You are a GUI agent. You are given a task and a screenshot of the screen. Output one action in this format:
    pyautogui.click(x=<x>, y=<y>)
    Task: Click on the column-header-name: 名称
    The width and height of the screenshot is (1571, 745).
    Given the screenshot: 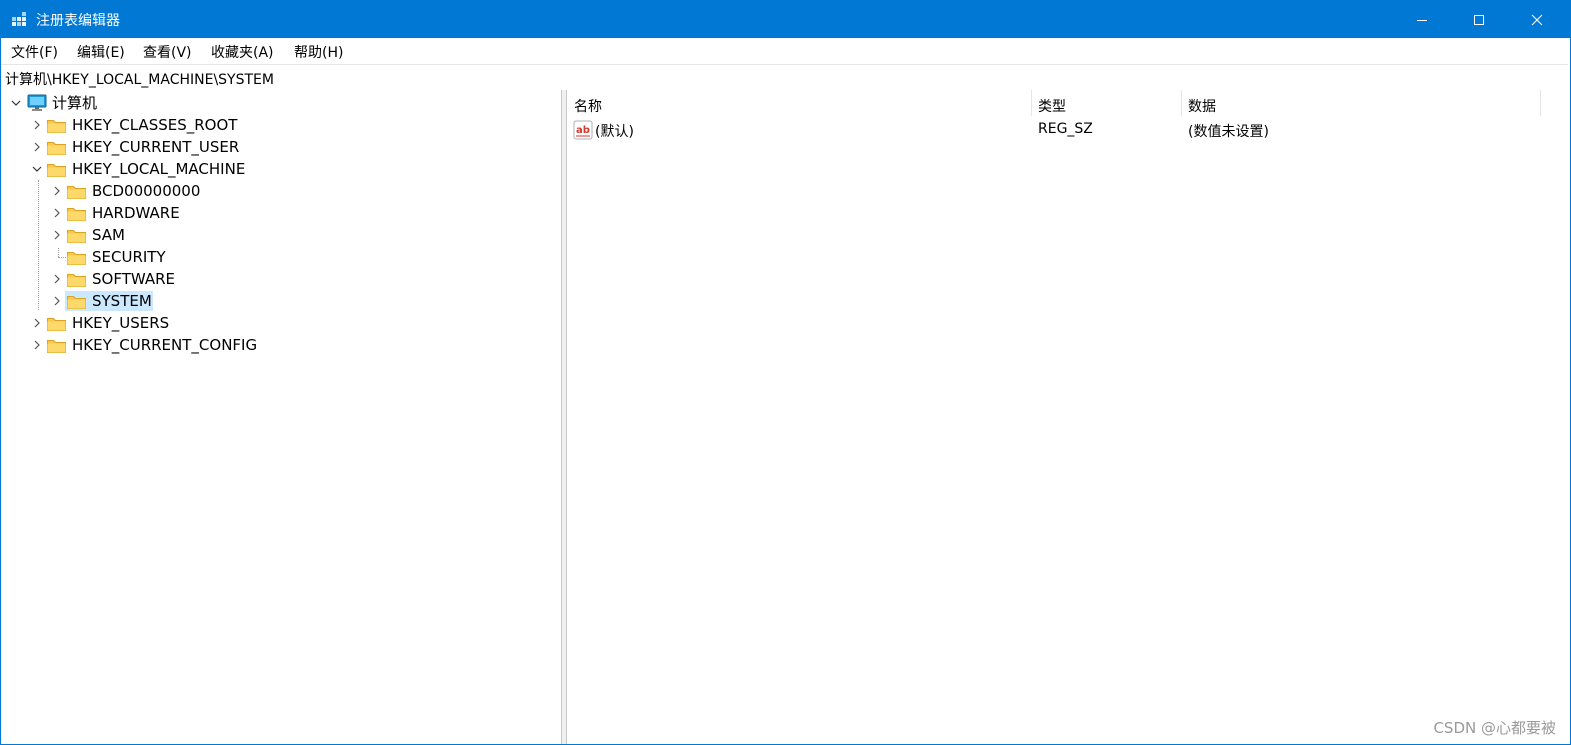 What is the action you would take?
    pyautogui.click(x=799, y=103)
    